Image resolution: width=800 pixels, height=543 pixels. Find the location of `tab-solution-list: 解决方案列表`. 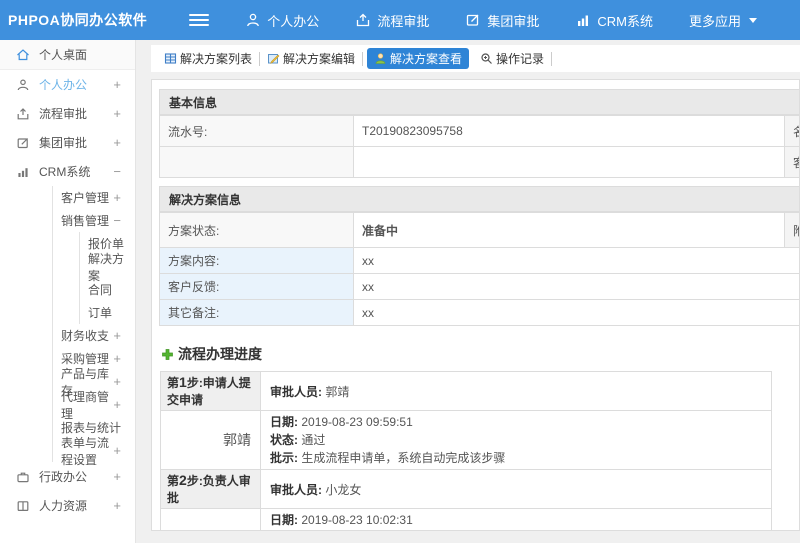

tab-solution-list: 解决方案列表 is located at coordinates (208, 58).